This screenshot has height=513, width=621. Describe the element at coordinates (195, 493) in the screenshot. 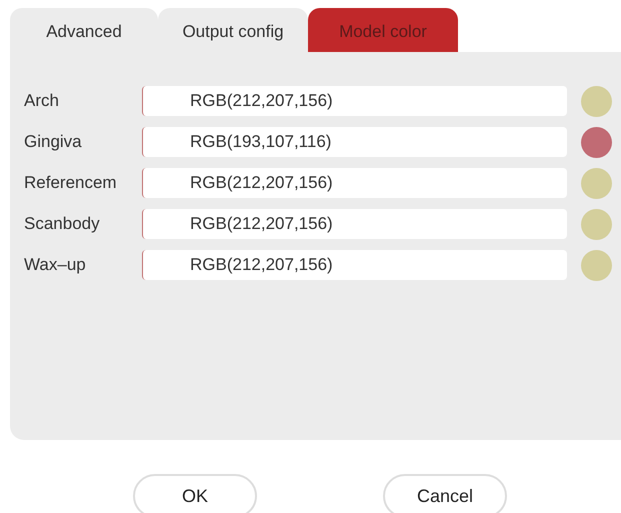

I see `dialog-button: OK` at that location.